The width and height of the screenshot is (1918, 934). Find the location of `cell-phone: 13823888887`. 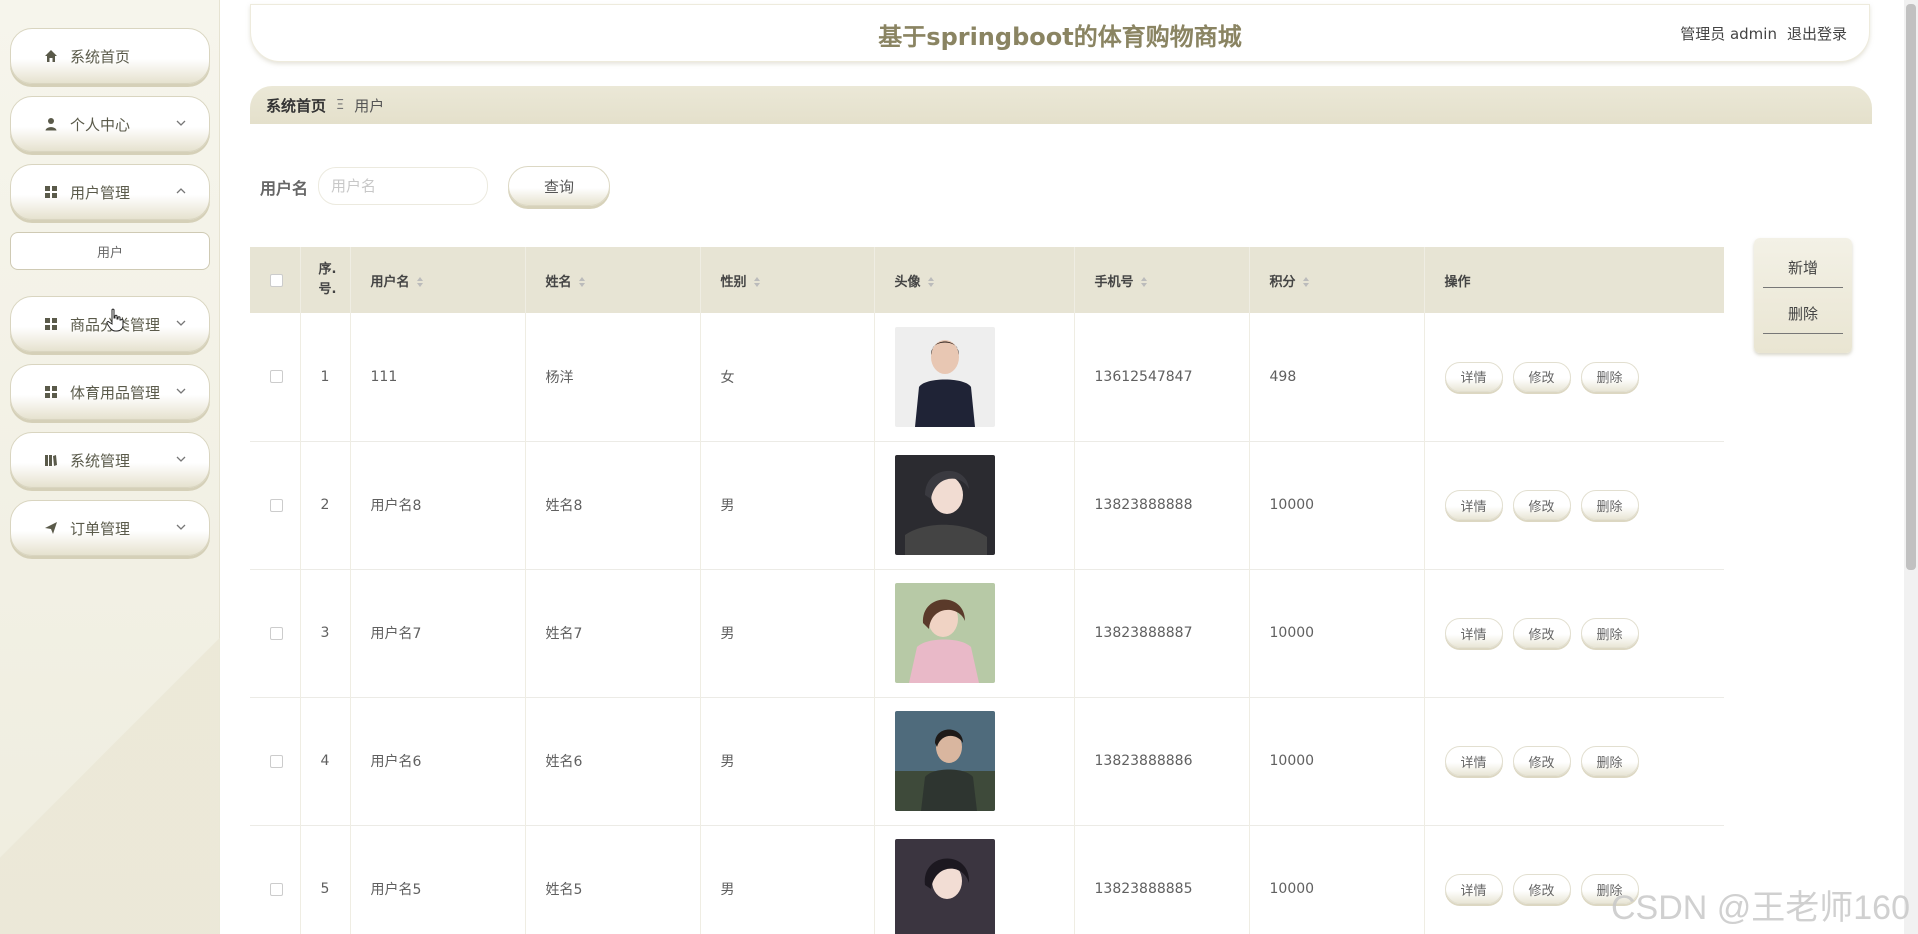

cell-phone: 13823888887 is located at coordinates (1162, 633).